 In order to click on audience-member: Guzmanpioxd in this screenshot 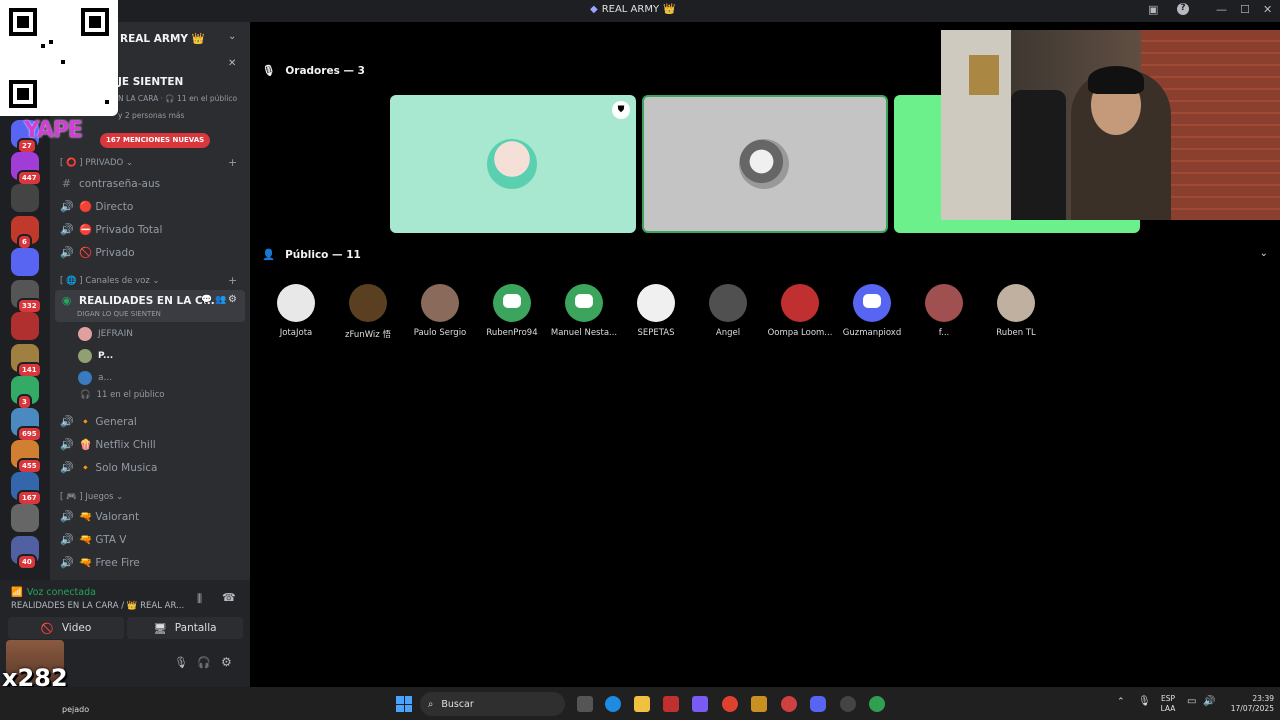, I will do `click(872, 311)`.